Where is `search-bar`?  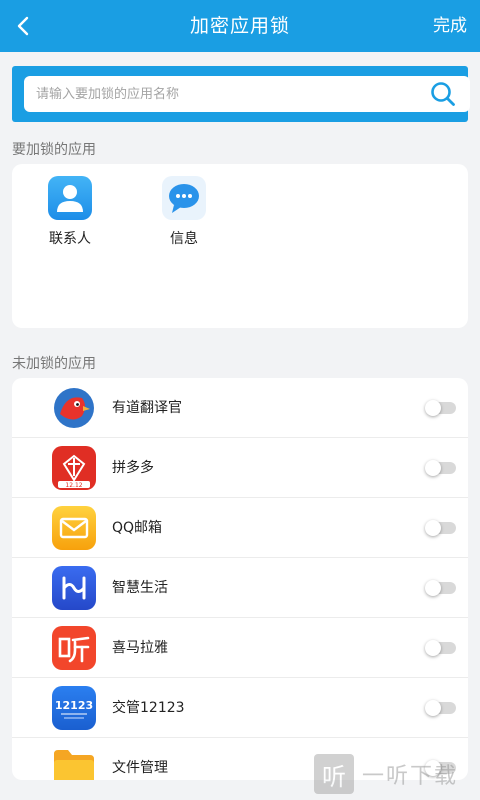
search-bar is located at coordinates (241, 94).